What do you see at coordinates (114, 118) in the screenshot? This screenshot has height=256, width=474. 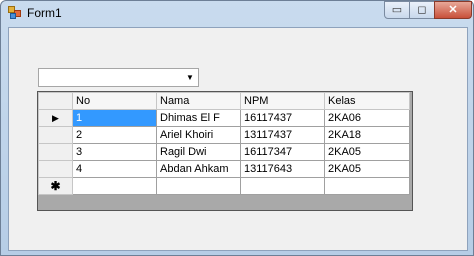 I see `cell-no: 1` at bounding box center [114, 118].